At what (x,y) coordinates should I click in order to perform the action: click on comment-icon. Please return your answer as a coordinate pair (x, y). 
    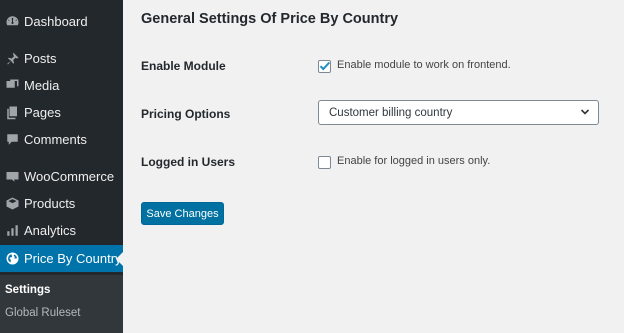
    Looking at the image, I should click on (12, 139).